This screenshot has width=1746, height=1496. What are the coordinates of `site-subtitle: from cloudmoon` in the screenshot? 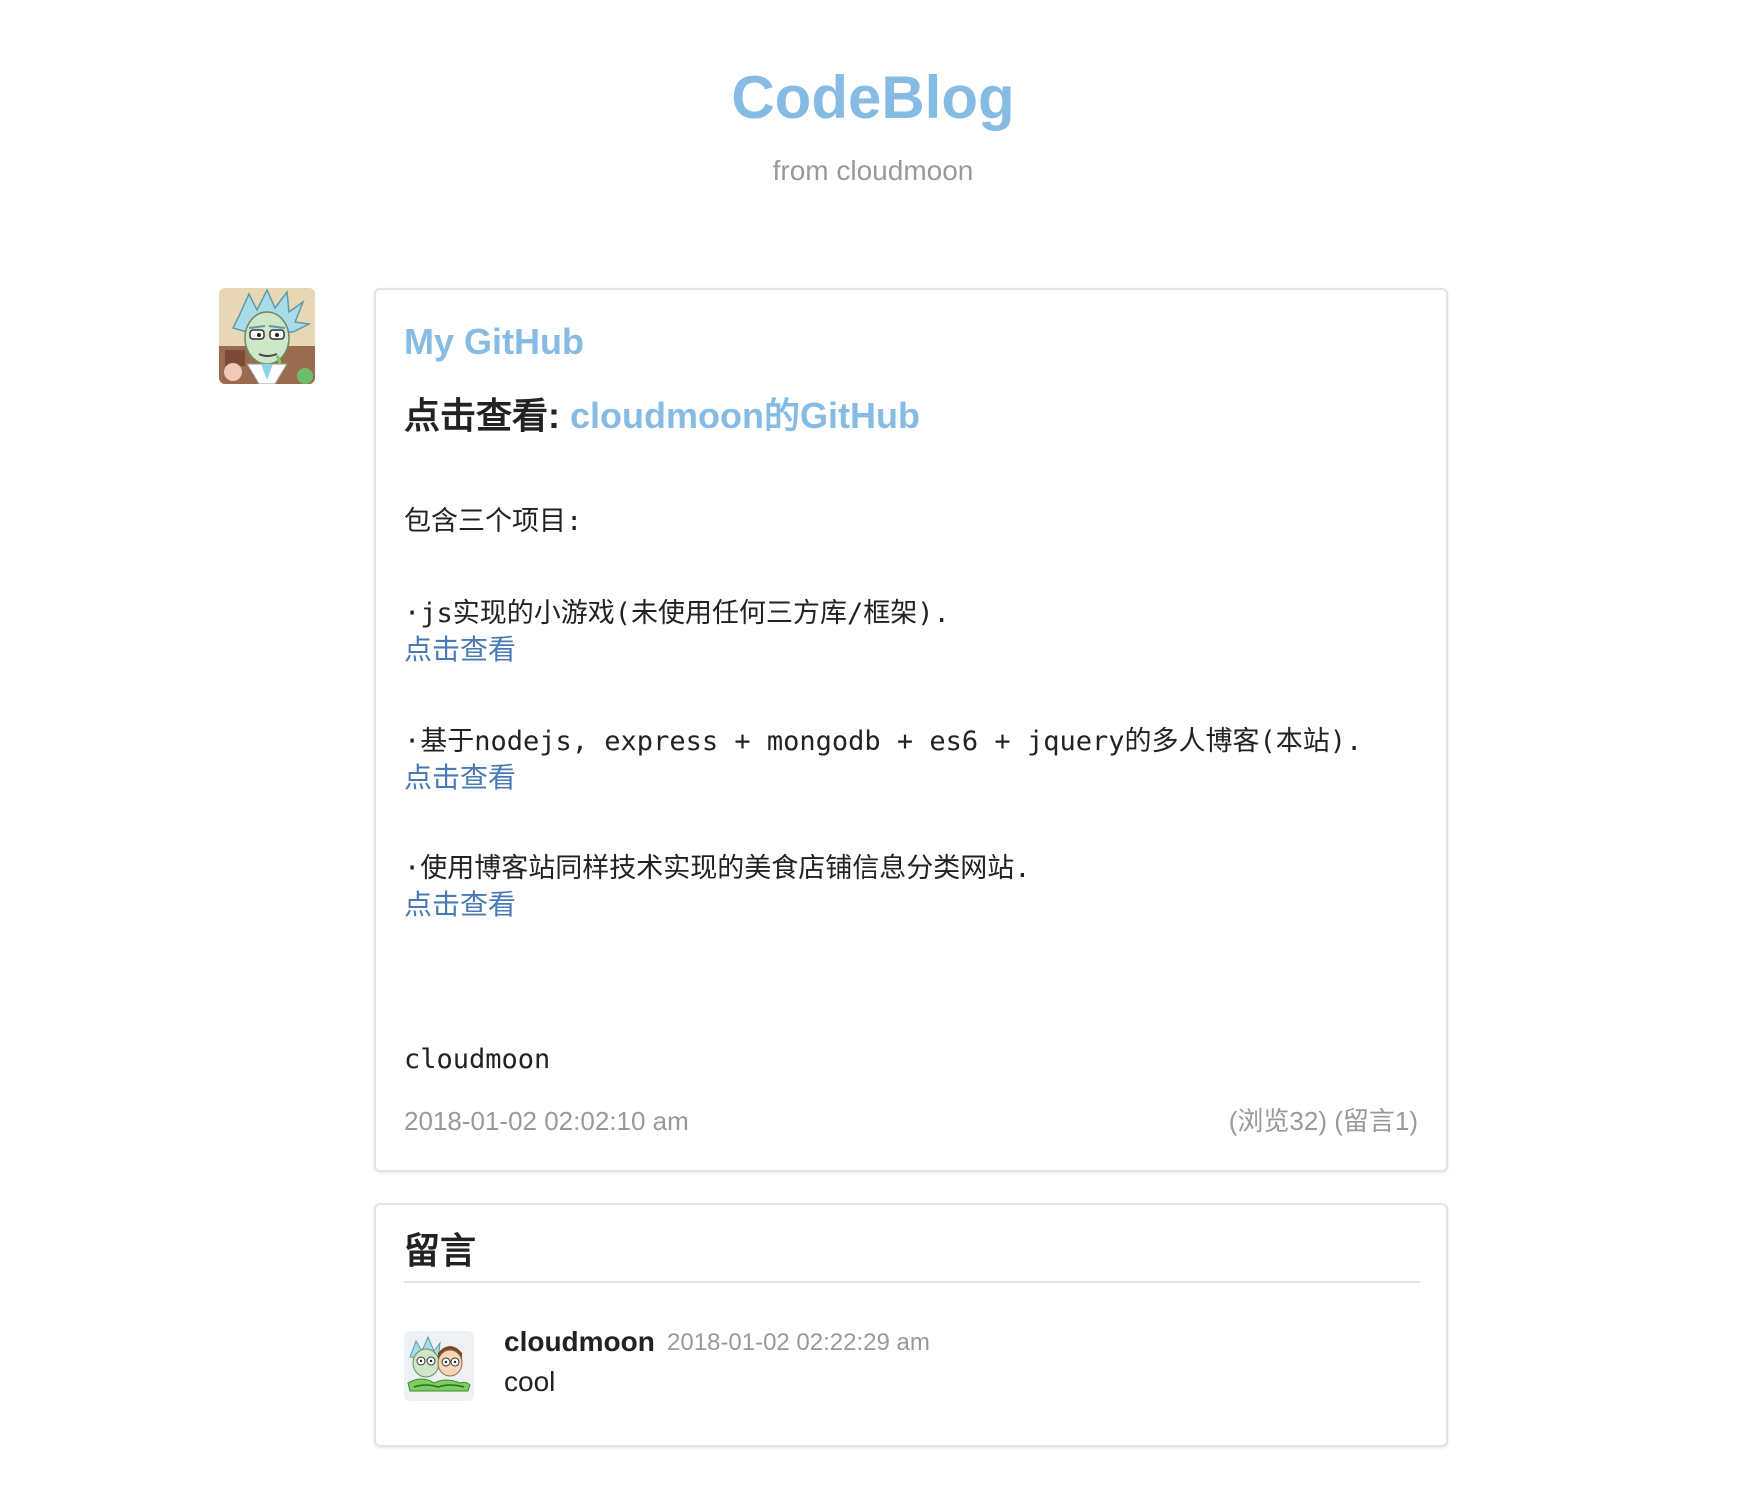 It's located at (873, 170).